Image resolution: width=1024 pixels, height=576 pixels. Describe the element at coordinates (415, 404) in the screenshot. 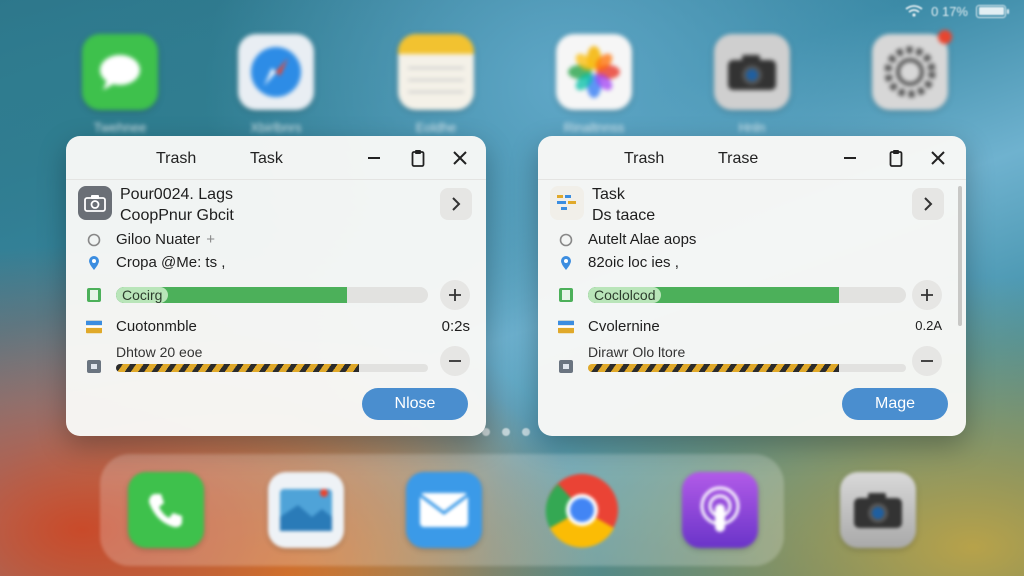

I see `close-action-button: Nlose` at that location.